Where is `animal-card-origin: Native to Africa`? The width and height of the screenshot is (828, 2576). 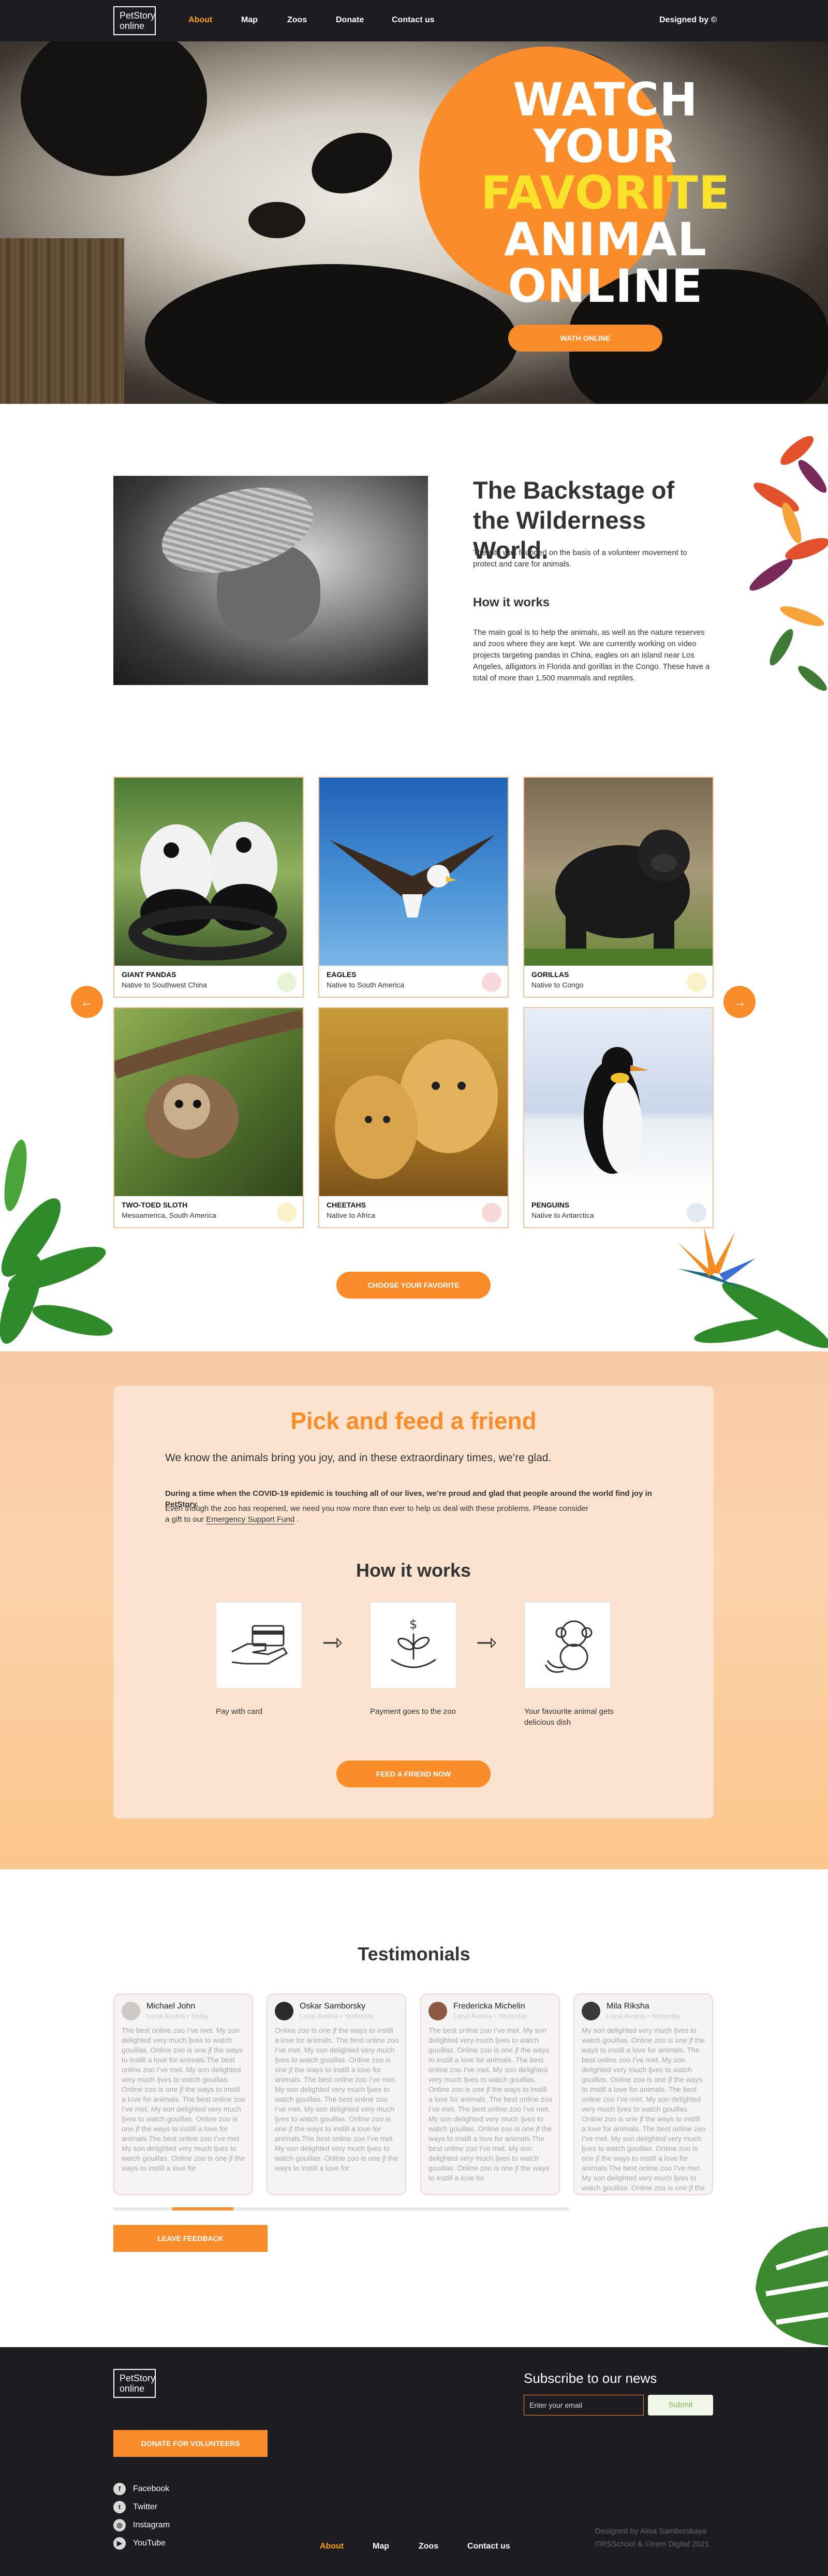
animal-card-origin: Native to Africa is located at coordinates (351, 1215).